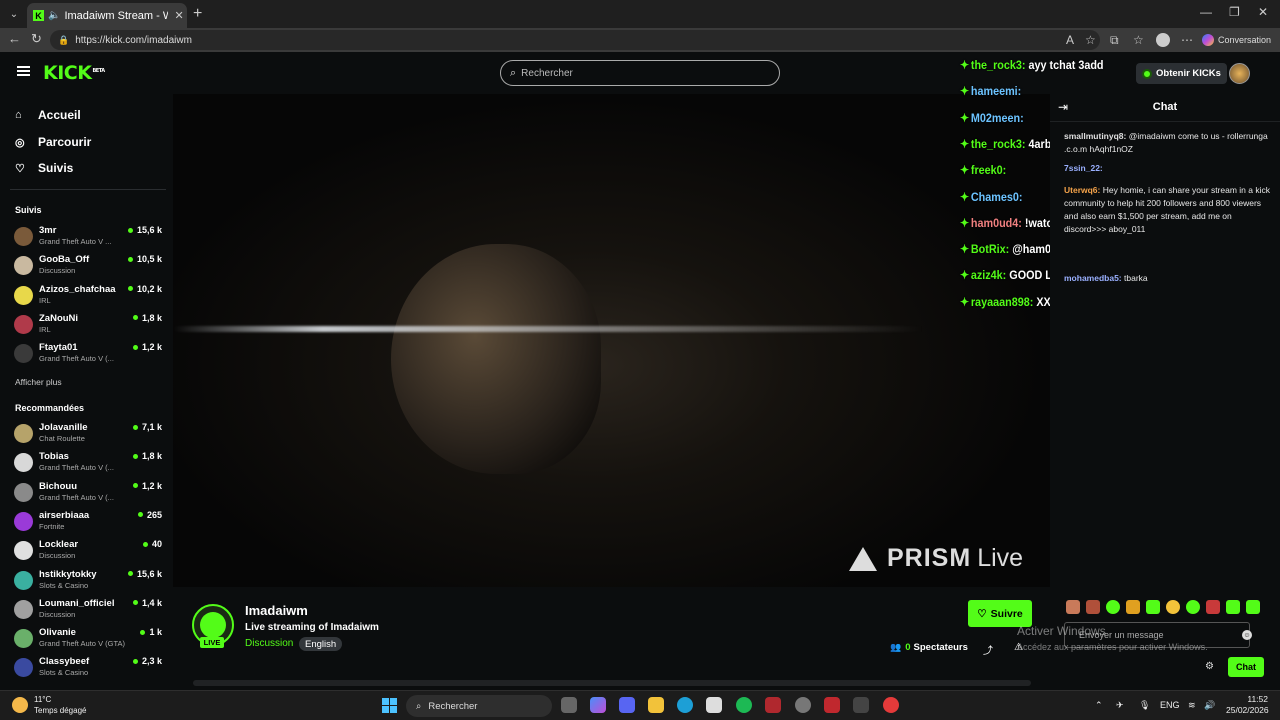  Describe the element at coordinates (89, 552) in the screenshot. I see `sidebar-channel: Locklear Discussion 40` at that location.